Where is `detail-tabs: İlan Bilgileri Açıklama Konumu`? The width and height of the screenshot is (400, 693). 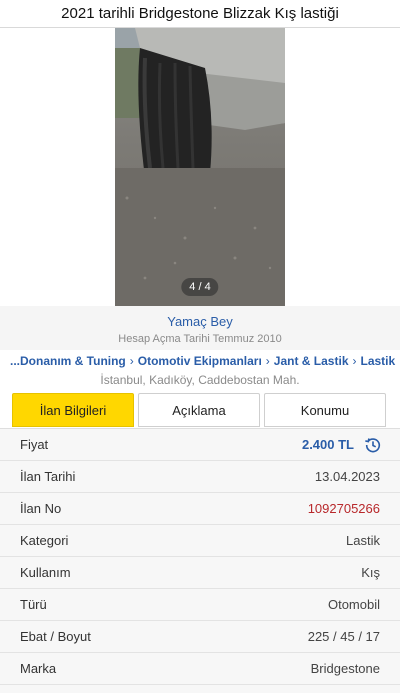
detail-tabs: İlan Bilgileri Açıklama Konumu is located at coordinates (199, 410).